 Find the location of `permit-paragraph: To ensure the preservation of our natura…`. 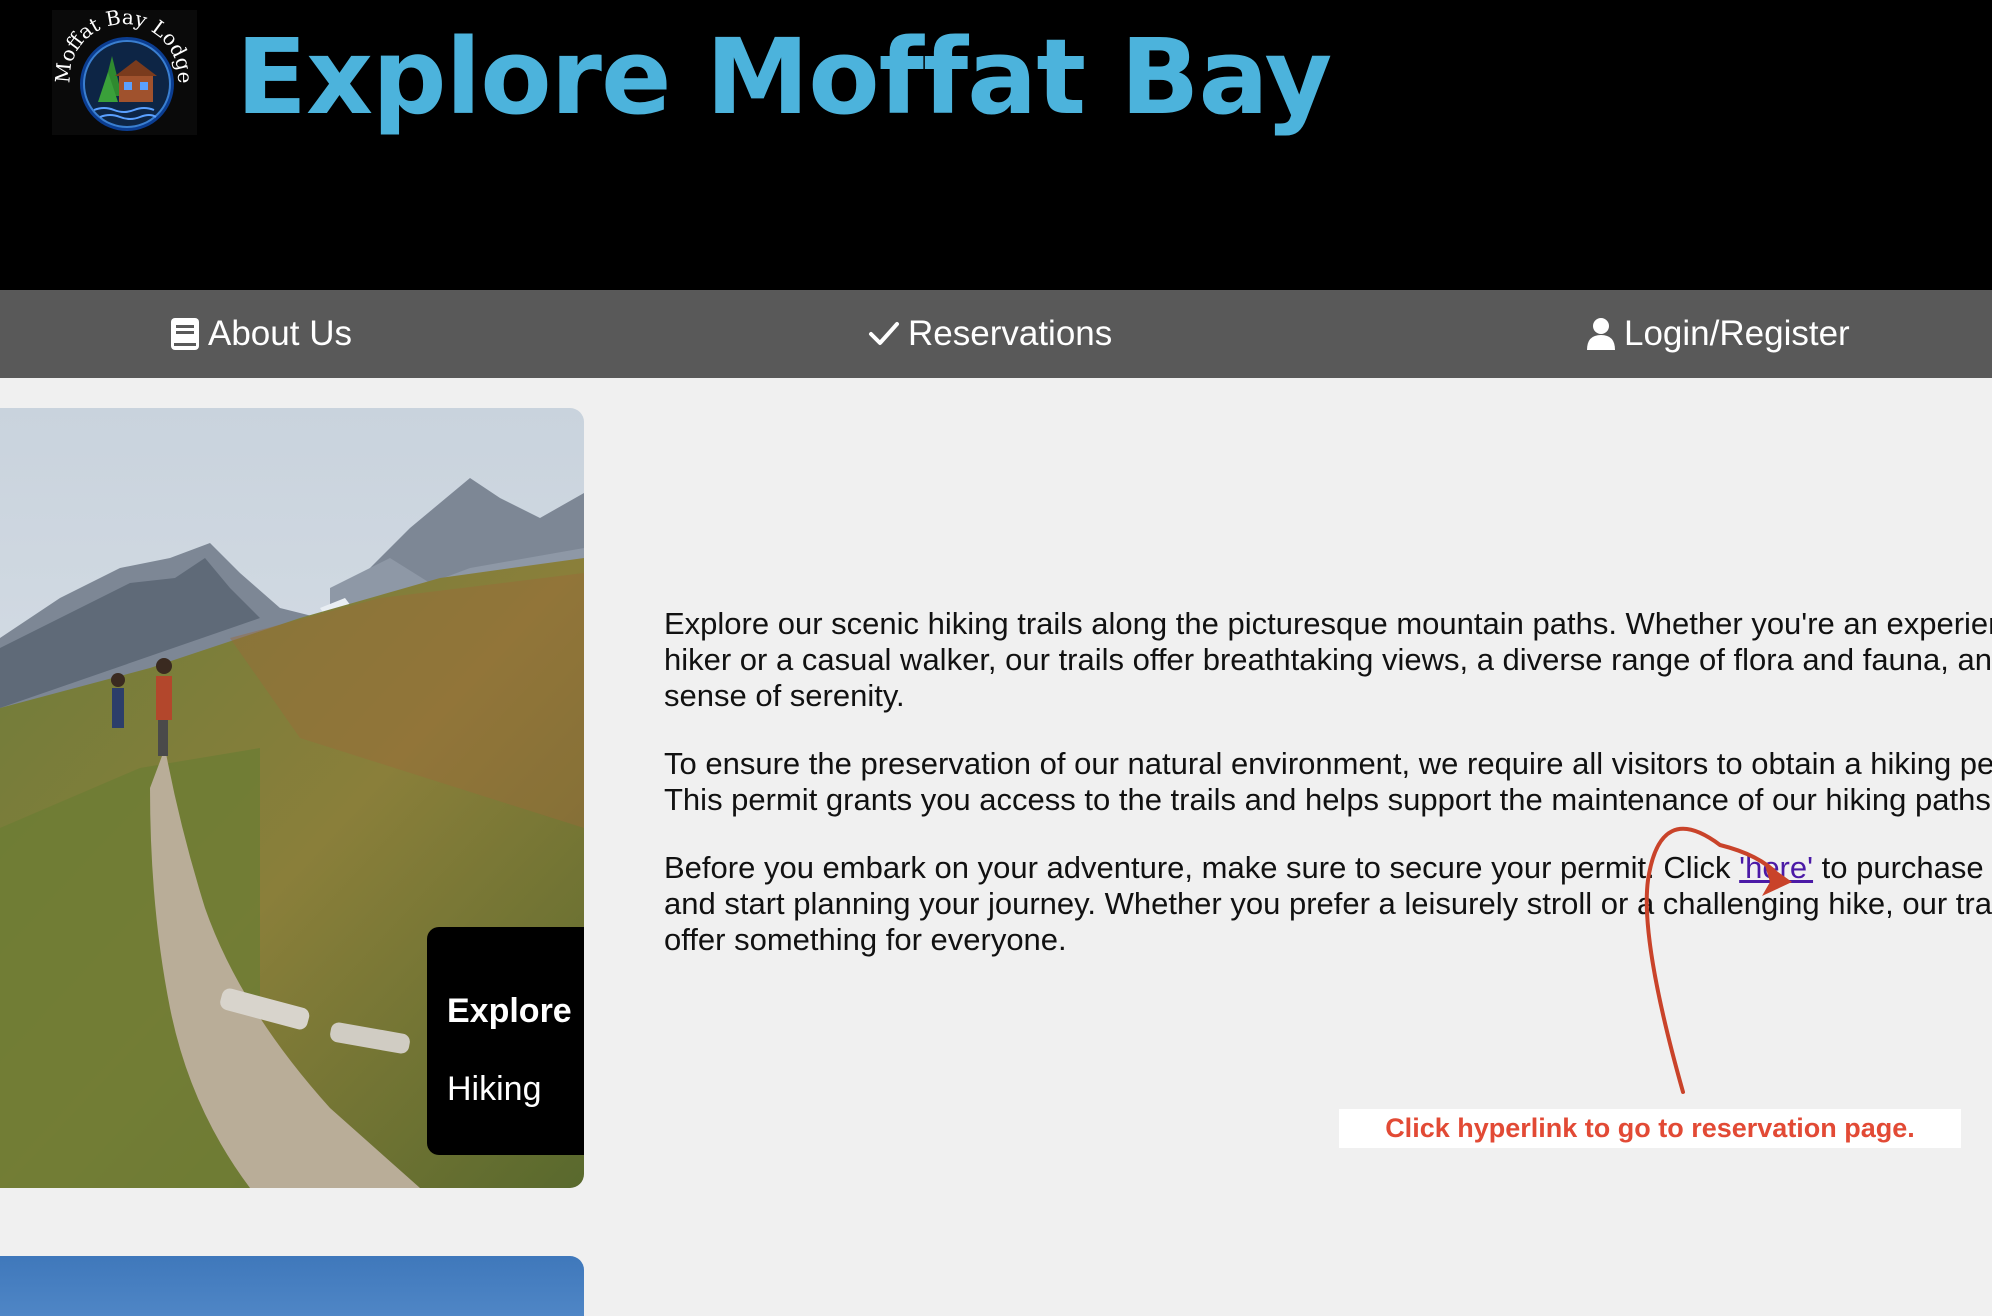

permit-paragraph: To ensure the preservation of our natura… is located at coordinates (1328, 781).